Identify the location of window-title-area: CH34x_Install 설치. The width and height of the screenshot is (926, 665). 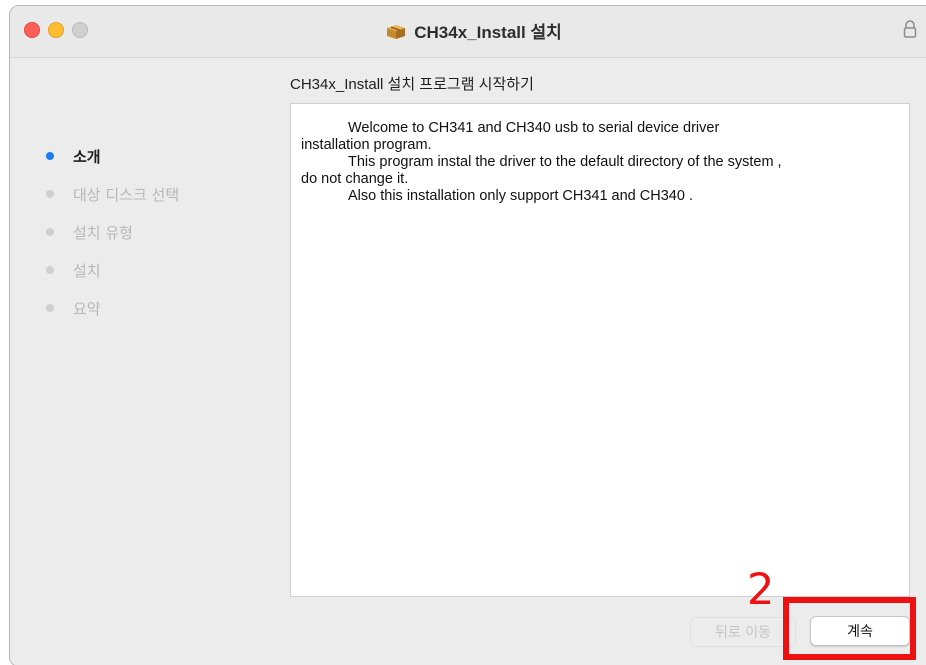
(468, 30).